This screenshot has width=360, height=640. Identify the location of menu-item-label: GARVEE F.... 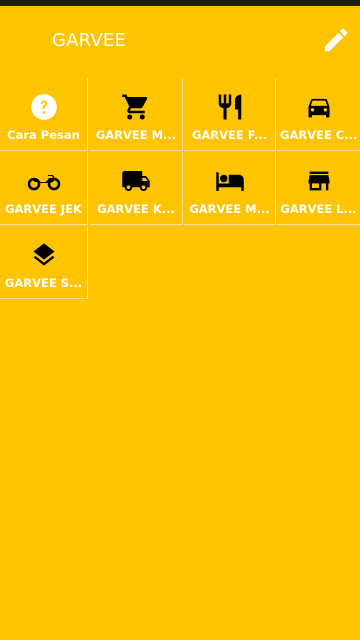
(229, 135).